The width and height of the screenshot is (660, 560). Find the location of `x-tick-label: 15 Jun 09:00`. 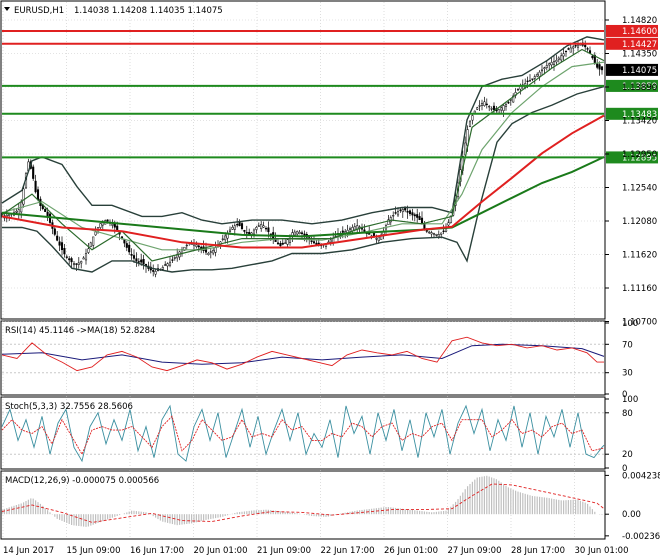

x-tick-label: 15 Jun 09:00 is located at coordinates (94, 551).